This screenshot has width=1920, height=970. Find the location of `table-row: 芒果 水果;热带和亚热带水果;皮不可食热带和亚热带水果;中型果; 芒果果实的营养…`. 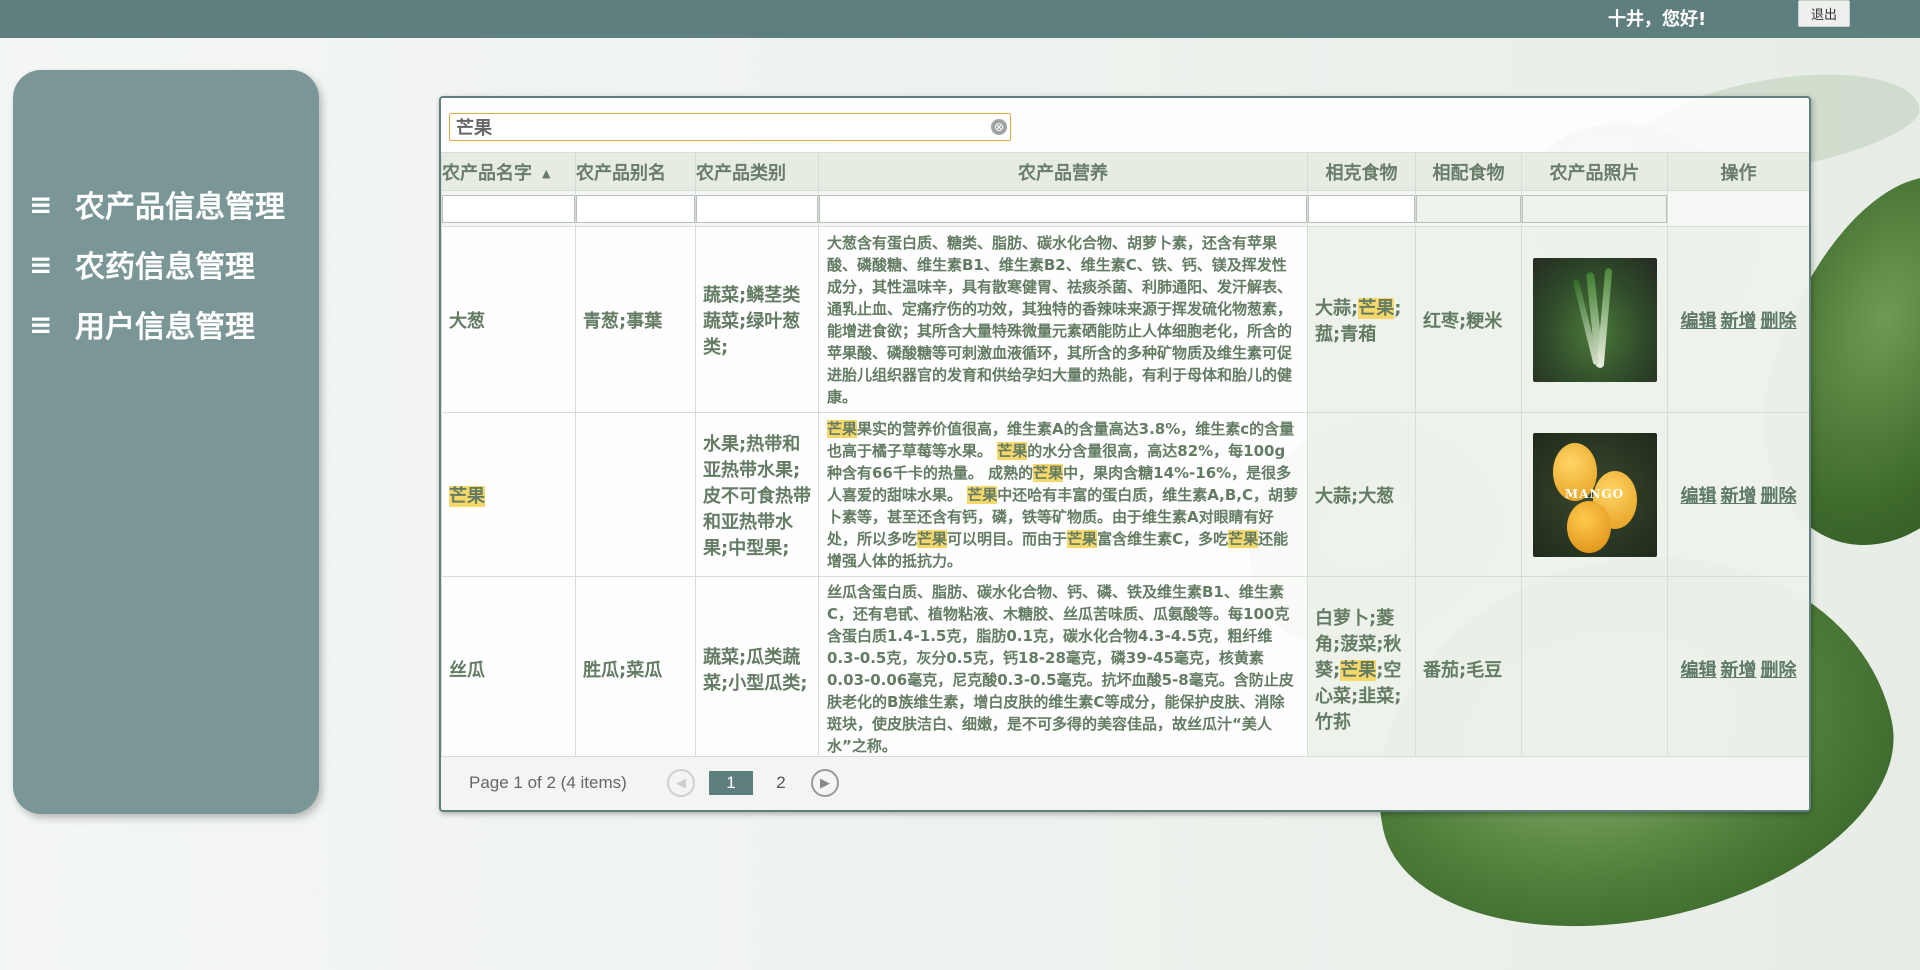

table-row: 芒果 水果;热带和亚热带水果;皮不可食热带和亚热带水果;中型果; 芒果果实的营养… is located at coordinates (1125, 494).